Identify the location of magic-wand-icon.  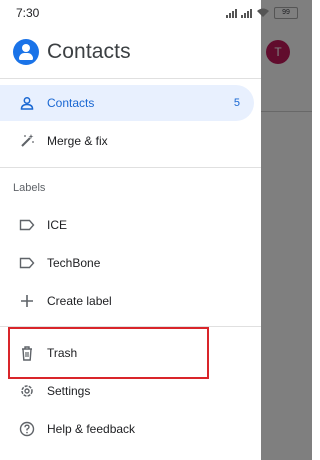
(27, 141).